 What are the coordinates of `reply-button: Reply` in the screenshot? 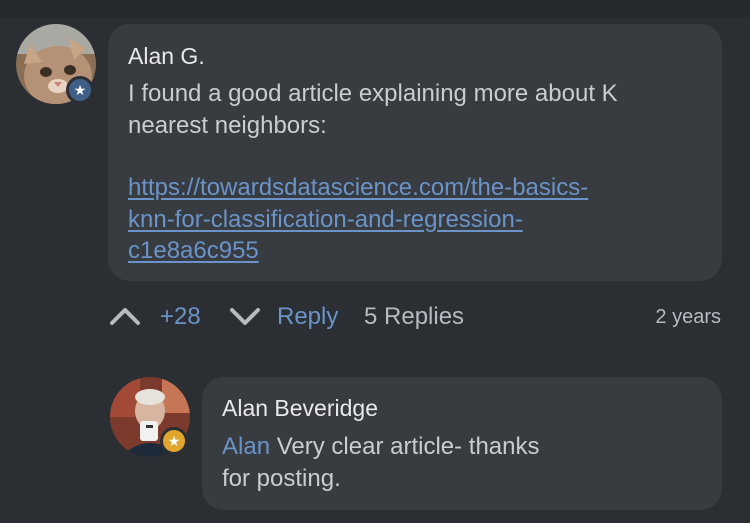 It's located at (307, 317).